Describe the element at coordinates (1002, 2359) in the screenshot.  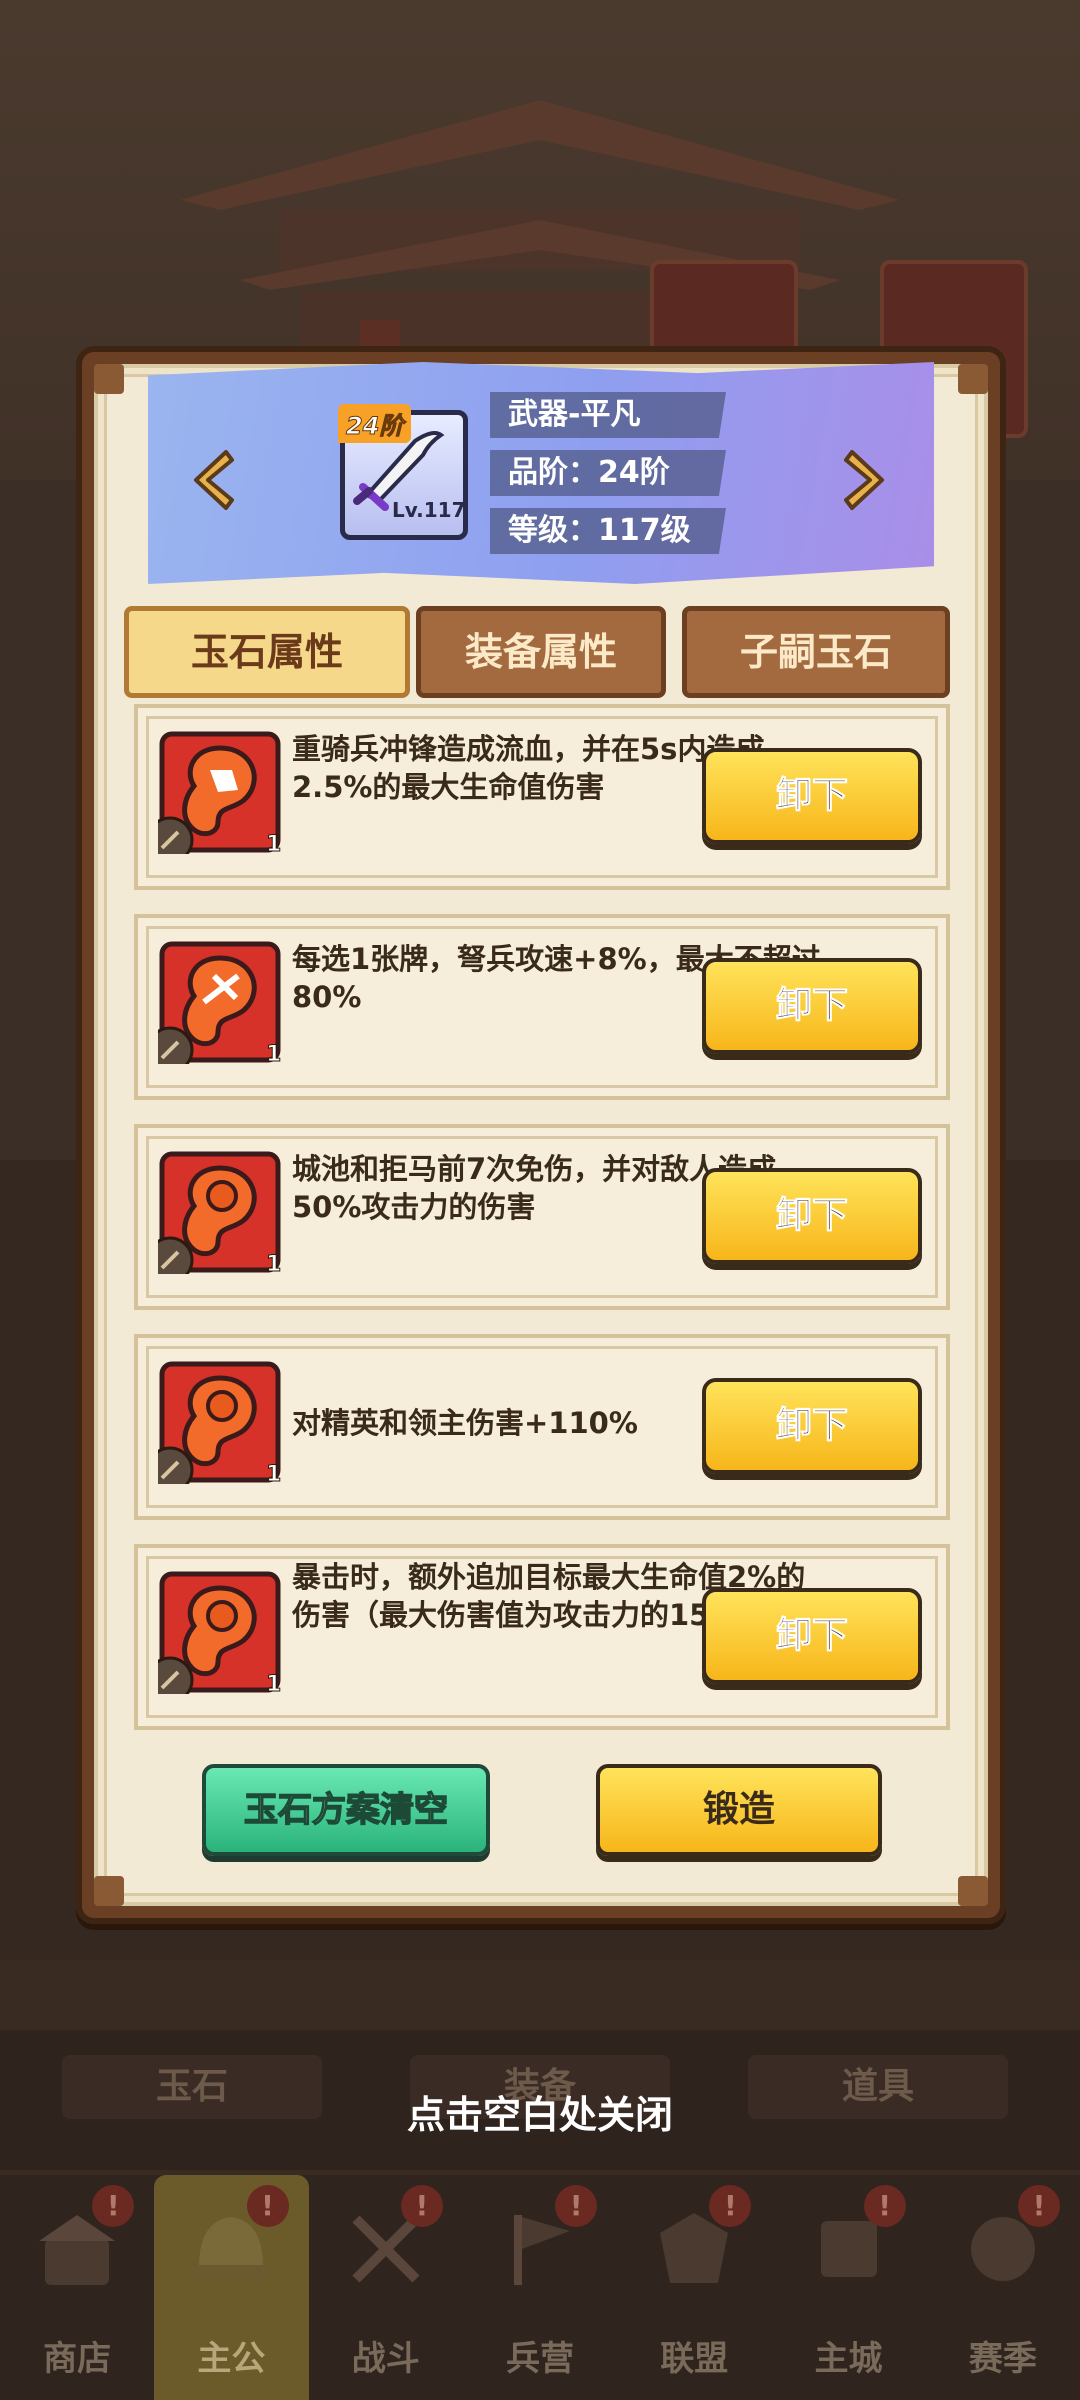
I see `nav-label: 赛季` at that location.